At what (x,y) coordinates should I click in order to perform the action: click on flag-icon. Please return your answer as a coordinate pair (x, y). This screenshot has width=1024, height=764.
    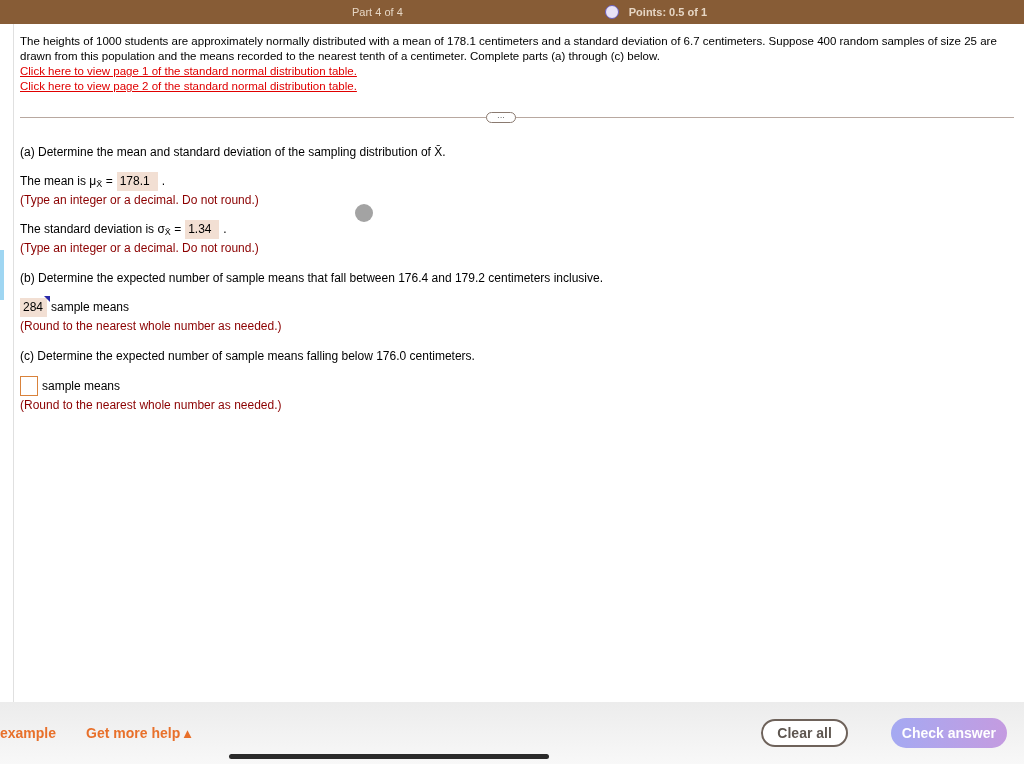
    Looking at the image, I should click on (47, 299).